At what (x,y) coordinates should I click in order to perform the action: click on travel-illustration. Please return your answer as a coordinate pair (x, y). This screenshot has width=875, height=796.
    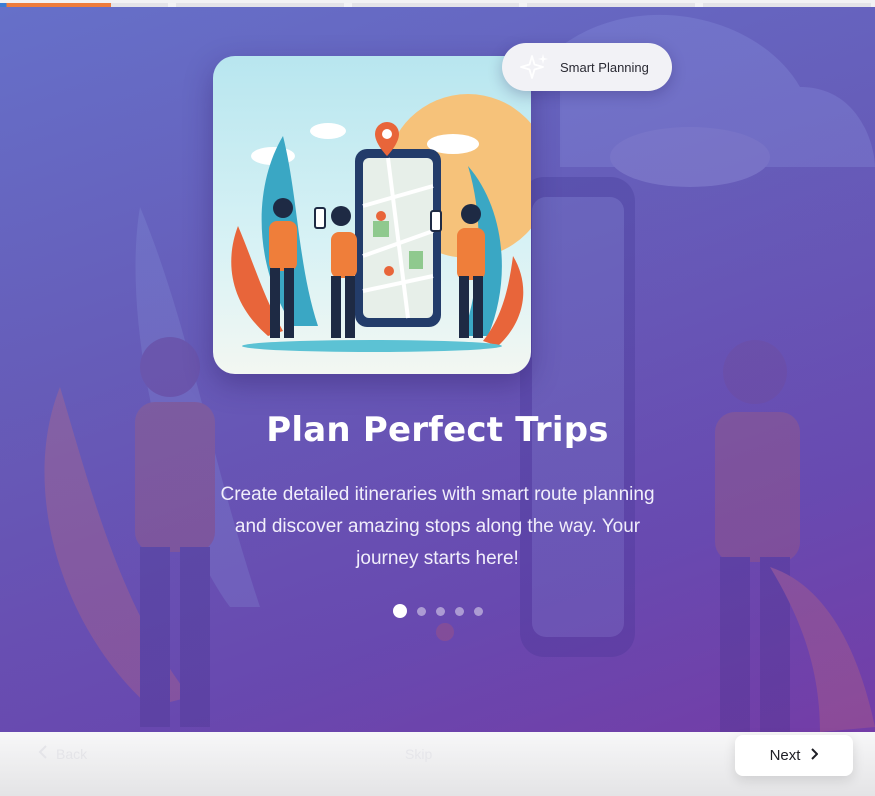
    Looking at the image, I should click on (381, 223).